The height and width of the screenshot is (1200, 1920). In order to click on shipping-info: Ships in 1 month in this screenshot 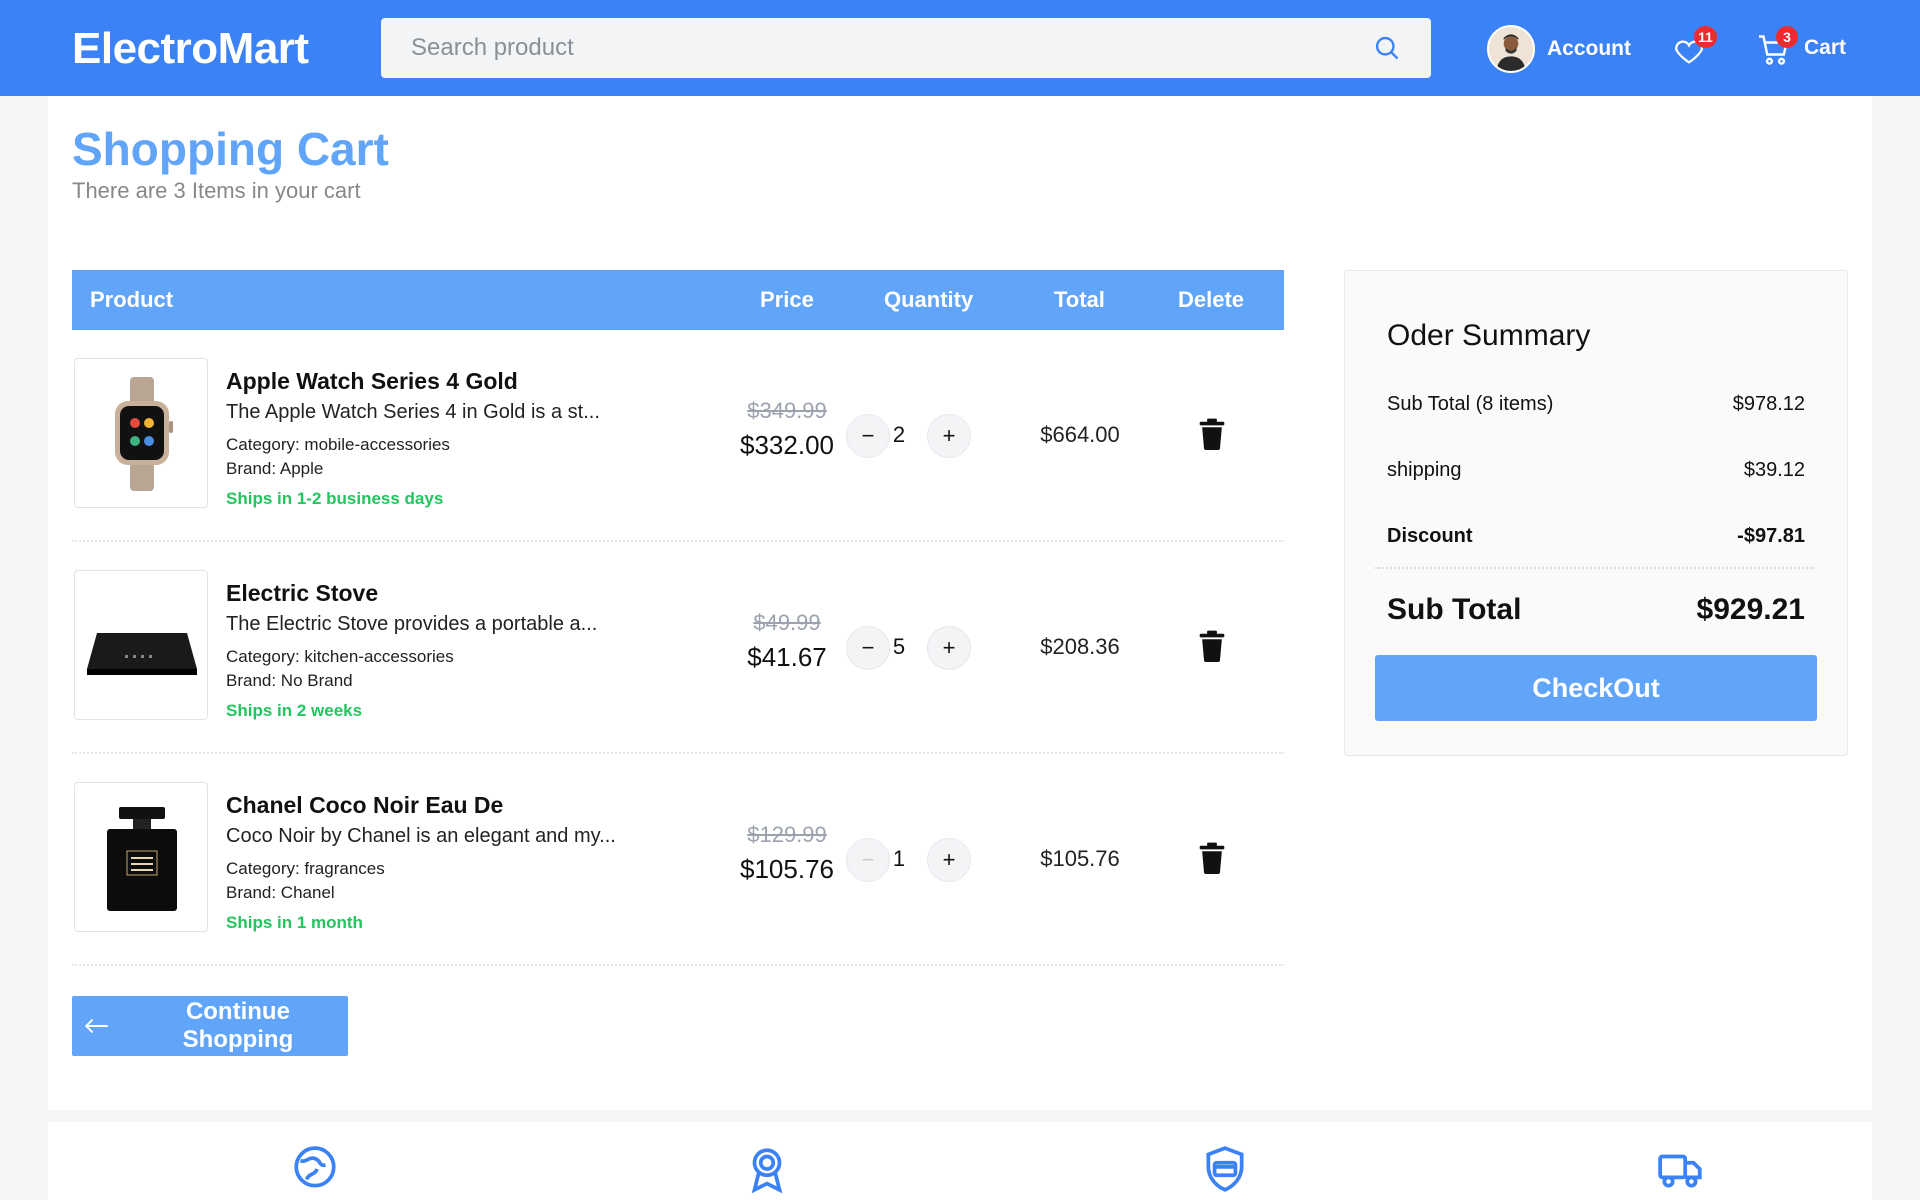, I will do `click(294, 922)`.